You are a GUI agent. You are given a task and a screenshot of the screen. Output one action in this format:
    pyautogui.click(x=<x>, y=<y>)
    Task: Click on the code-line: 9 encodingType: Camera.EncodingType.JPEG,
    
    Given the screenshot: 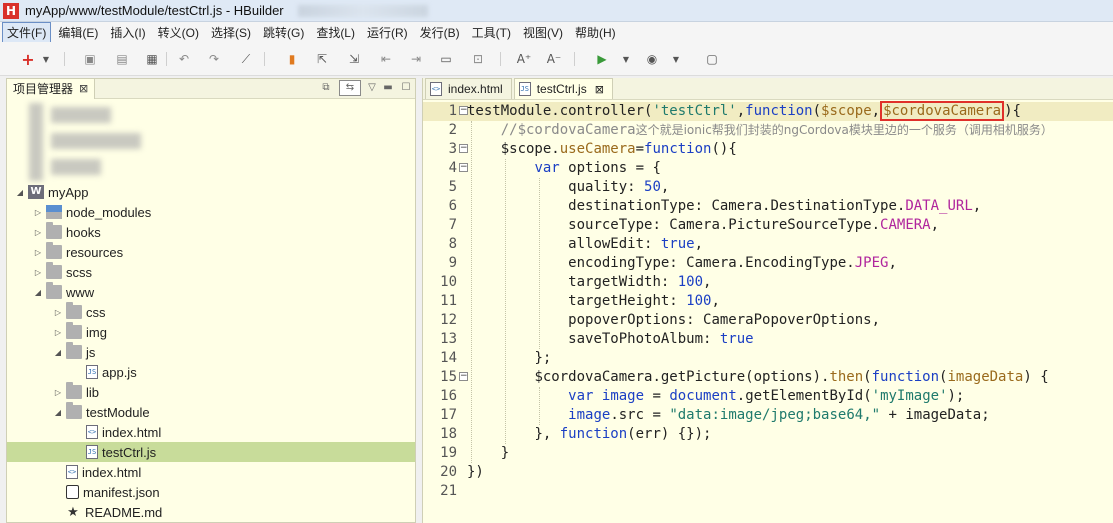 What is the action you would take?
    pyautogui.click(x=768, y=263)
    